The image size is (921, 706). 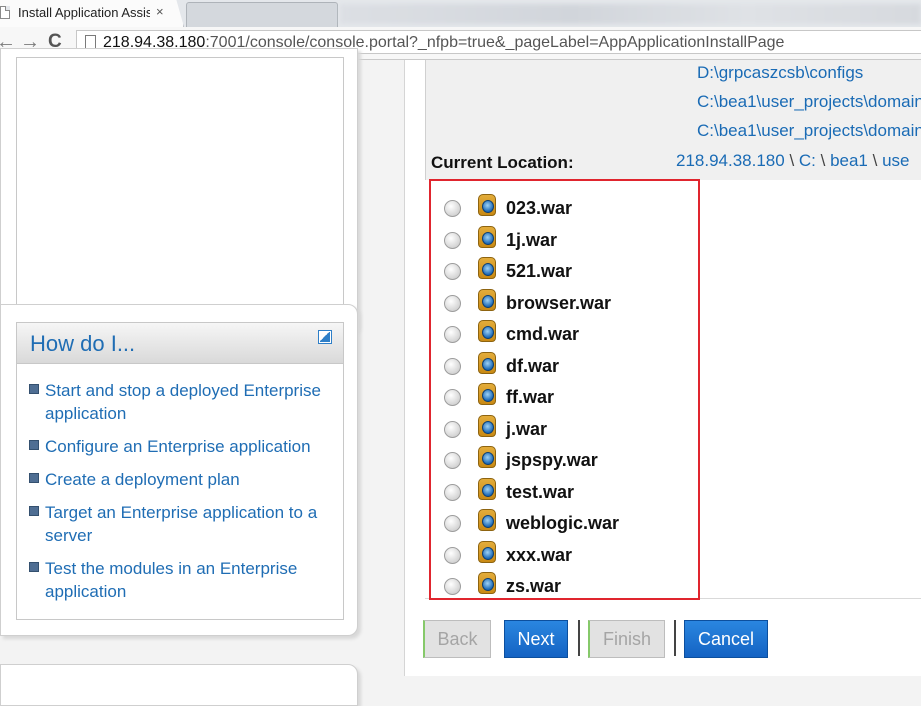 What do you see at coordinates (849, 160) in the screenshot?
I see `breadcrumb-folder: bea1` at bounding box center [849, 160].